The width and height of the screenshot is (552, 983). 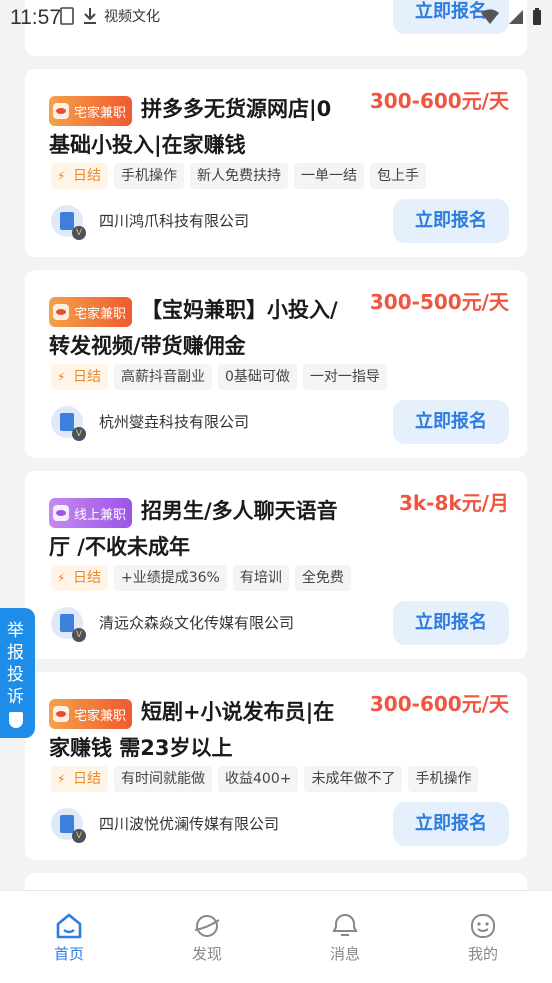 I want to click on tab-label: 发现, so click(x=206, y=954).